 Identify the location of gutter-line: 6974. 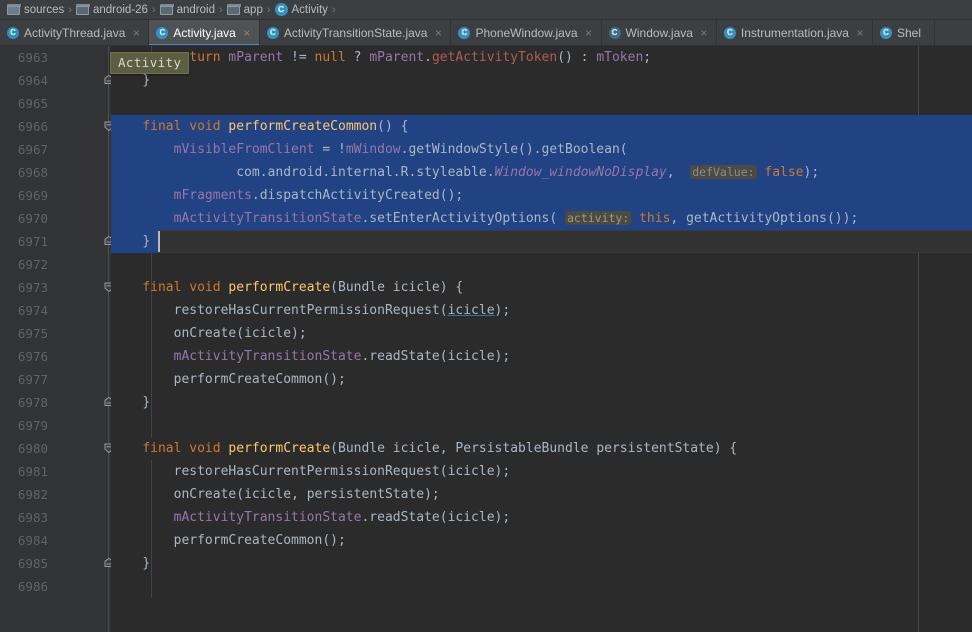
(55, 310).